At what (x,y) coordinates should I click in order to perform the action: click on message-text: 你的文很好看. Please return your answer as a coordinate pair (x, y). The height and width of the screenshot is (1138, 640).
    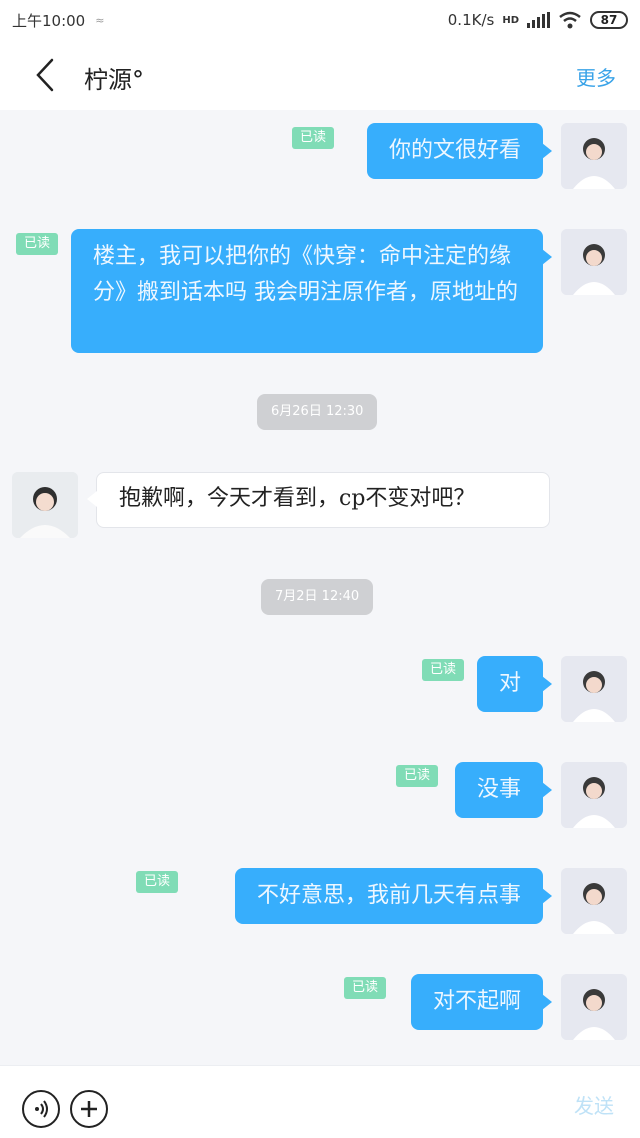
    Looking at the image, I should click on (454, 150).